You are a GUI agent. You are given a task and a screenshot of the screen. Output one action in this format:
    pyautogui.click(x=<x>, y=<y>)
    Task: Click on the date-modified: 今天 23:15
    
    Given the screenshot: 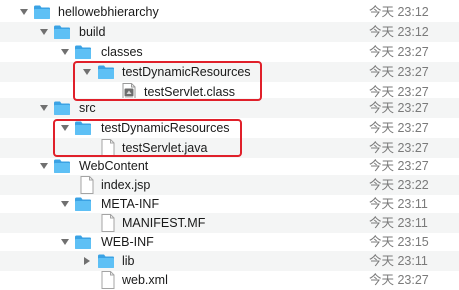 What is the action you would take?
    pyautogui.click(x=399, y=242)
    